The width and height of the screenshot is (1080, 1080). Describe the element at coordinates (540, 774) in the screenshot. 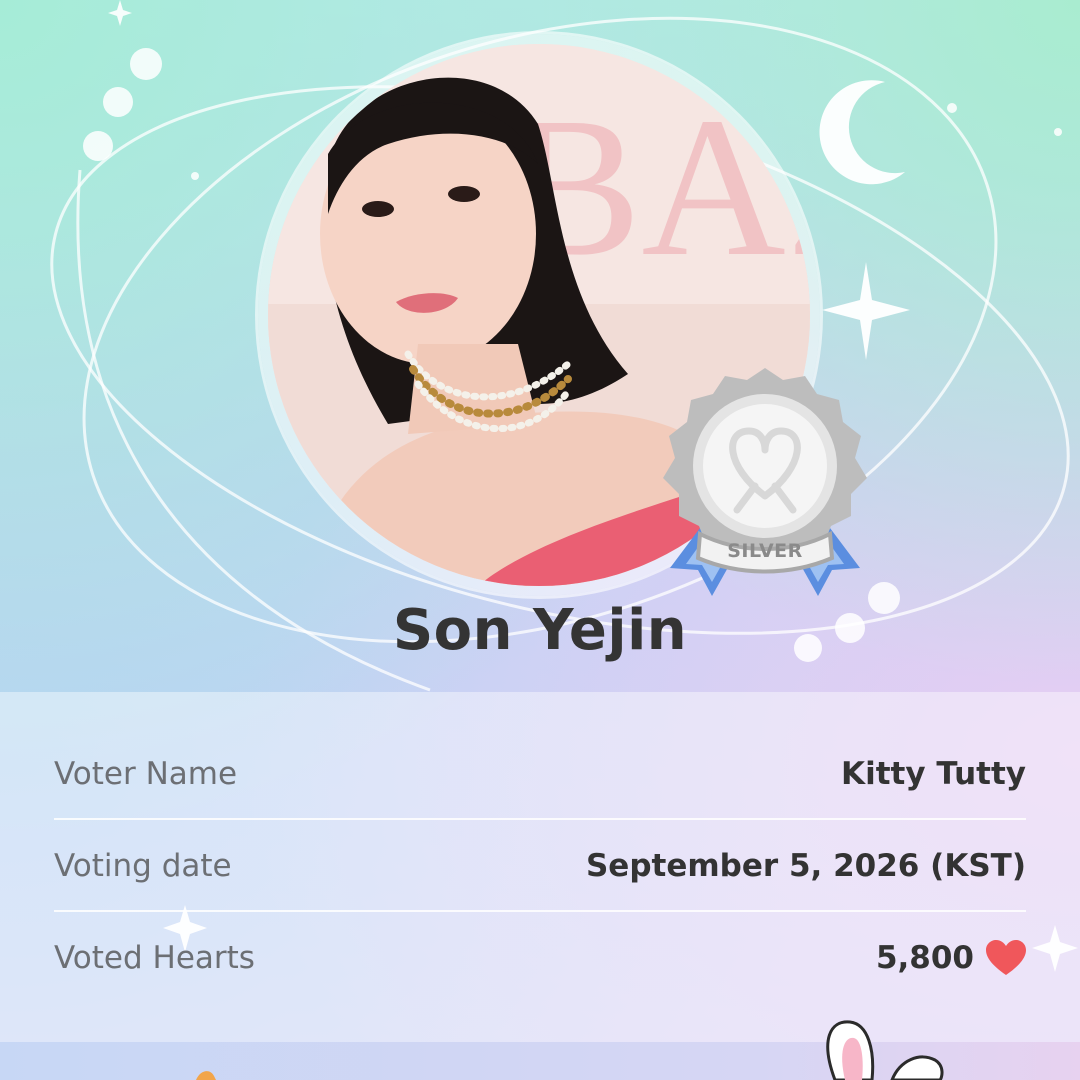

I see `voter-name-row: Voter Name Kitty Tutty` at that location.